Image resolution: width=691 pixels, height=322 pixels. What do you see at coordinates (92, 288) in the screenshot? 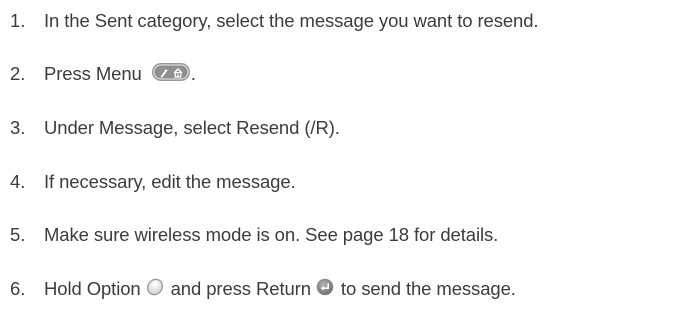
I see `step-text: Hold Option` at bounding box center [92, 288].